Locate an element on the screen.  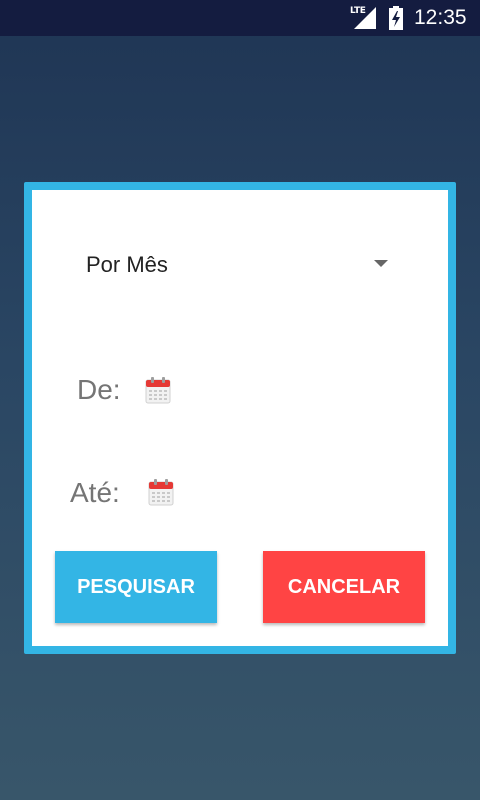
signal-icon is located at coordinates (365, 18).